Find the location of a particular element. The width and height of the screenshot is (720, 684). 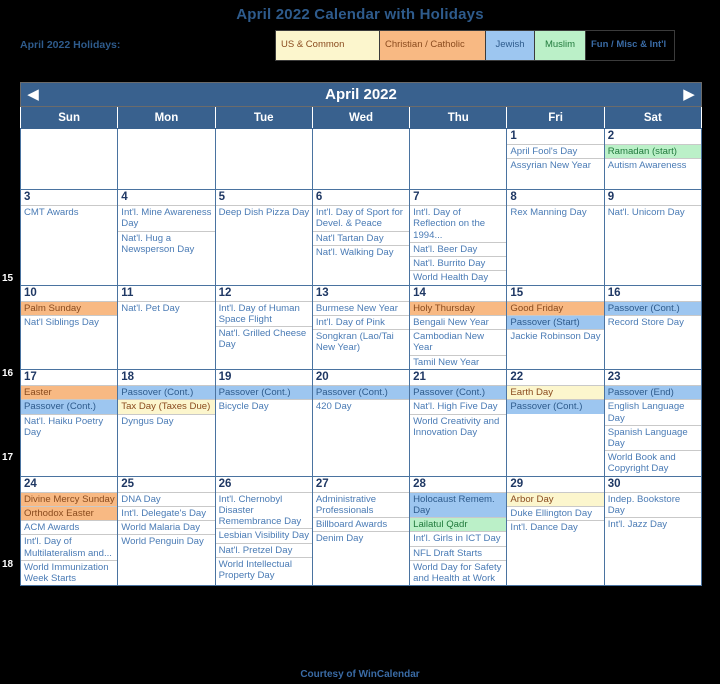

calendar-event: Tax Day (Taxes Due) is located at coordinates (166, 406).